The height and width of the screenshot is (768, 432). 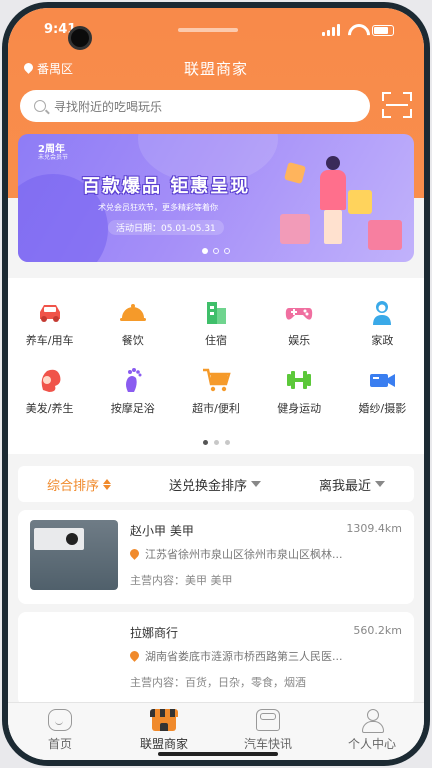 What do you see at coordinates (267, 744) in the screenshot?
I see `nav-label: 汽车快讯` at bounding box center [267, 744].